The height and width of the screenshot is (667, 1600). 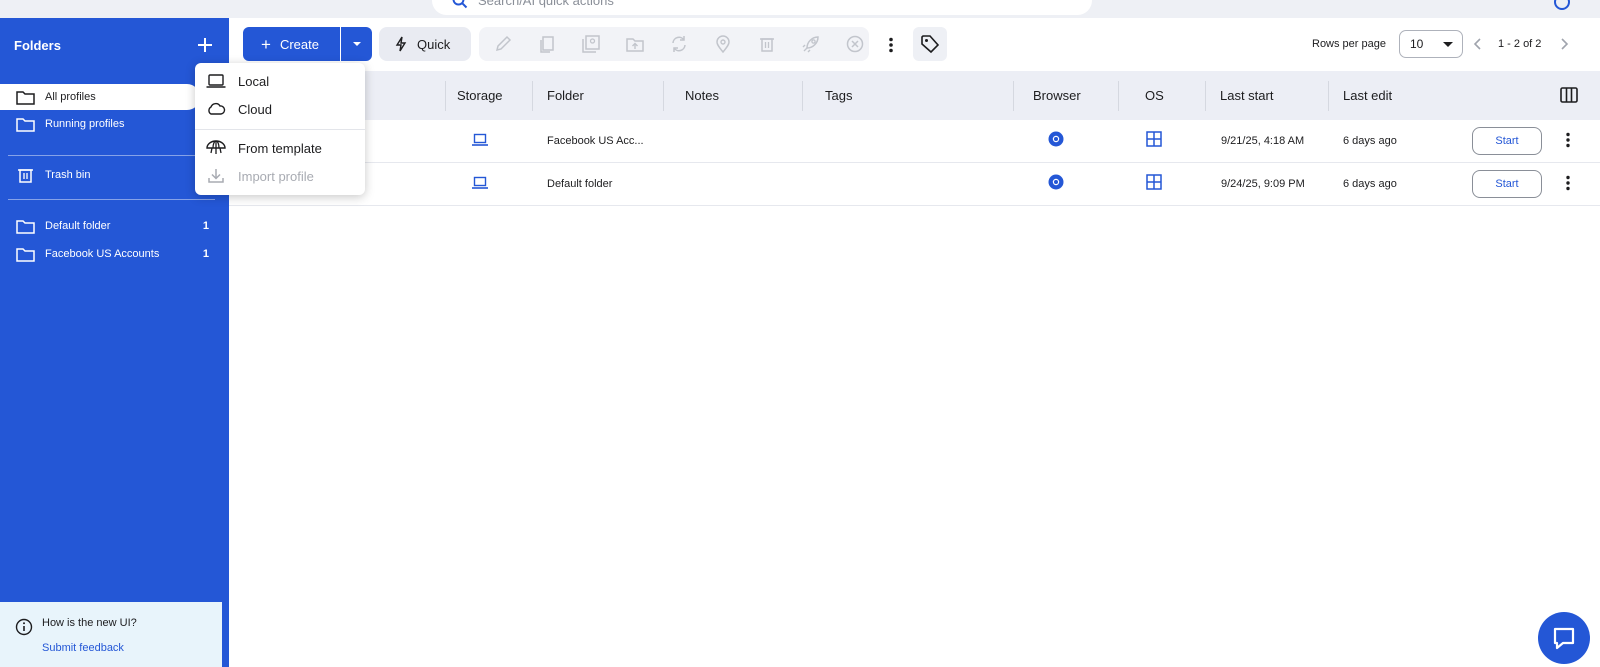 I want to click on menu-item-from-template: From template, so click(x=280, y=148).